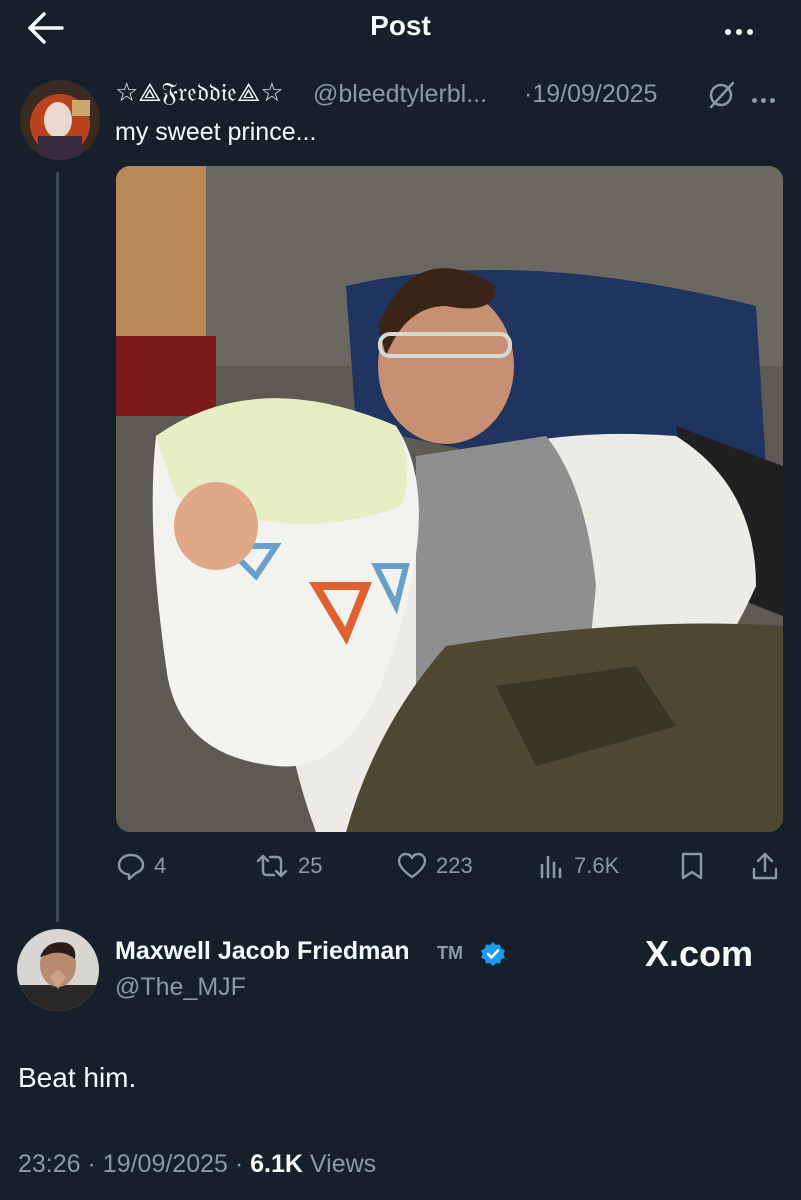 The image size is (801, 1200). Describe the element at coordinates (743, 28) in the screenshot. I see `more-options-icon` at that location.